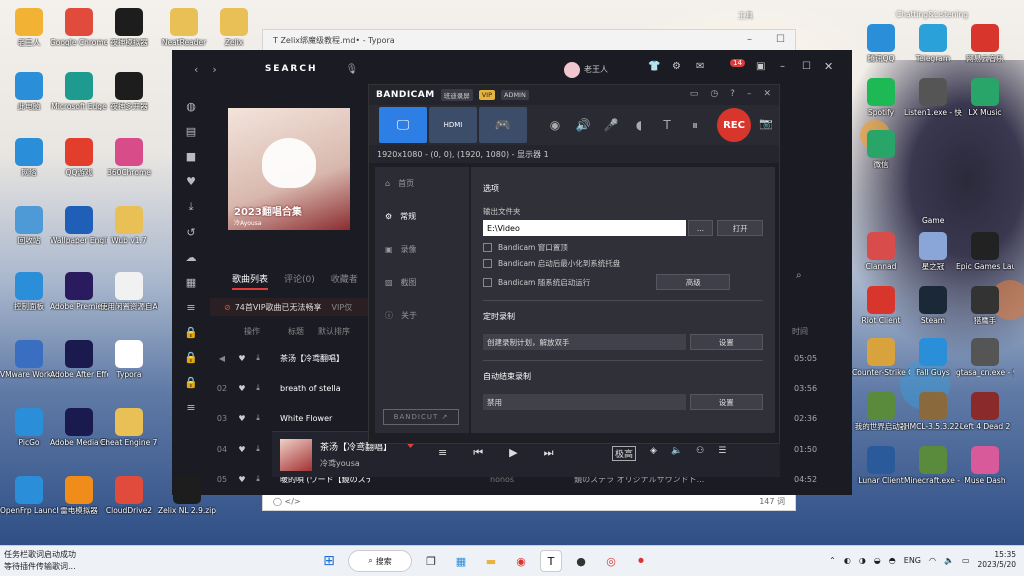  Describe the element at coordinates (289, 169) in the screenshot. I see `album-cover: 2023翻唱合集 冷Ayousa` at that location.